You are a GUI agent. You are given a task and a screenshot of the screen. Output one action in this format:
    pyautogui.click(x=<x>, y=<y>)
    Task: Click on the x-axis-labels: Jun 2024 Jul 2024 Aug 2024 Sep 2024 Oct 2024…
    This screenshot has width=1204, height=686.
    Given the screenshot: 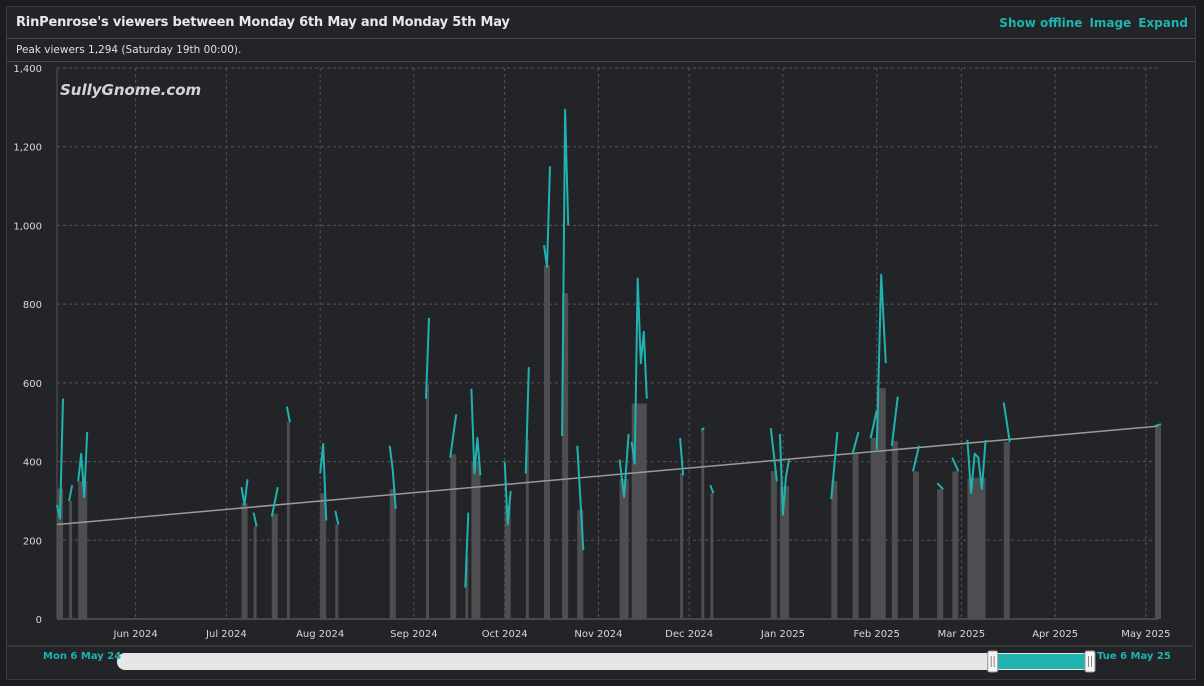 What is the action you would take?
    pyautogui.click(x=642, y=634)
    